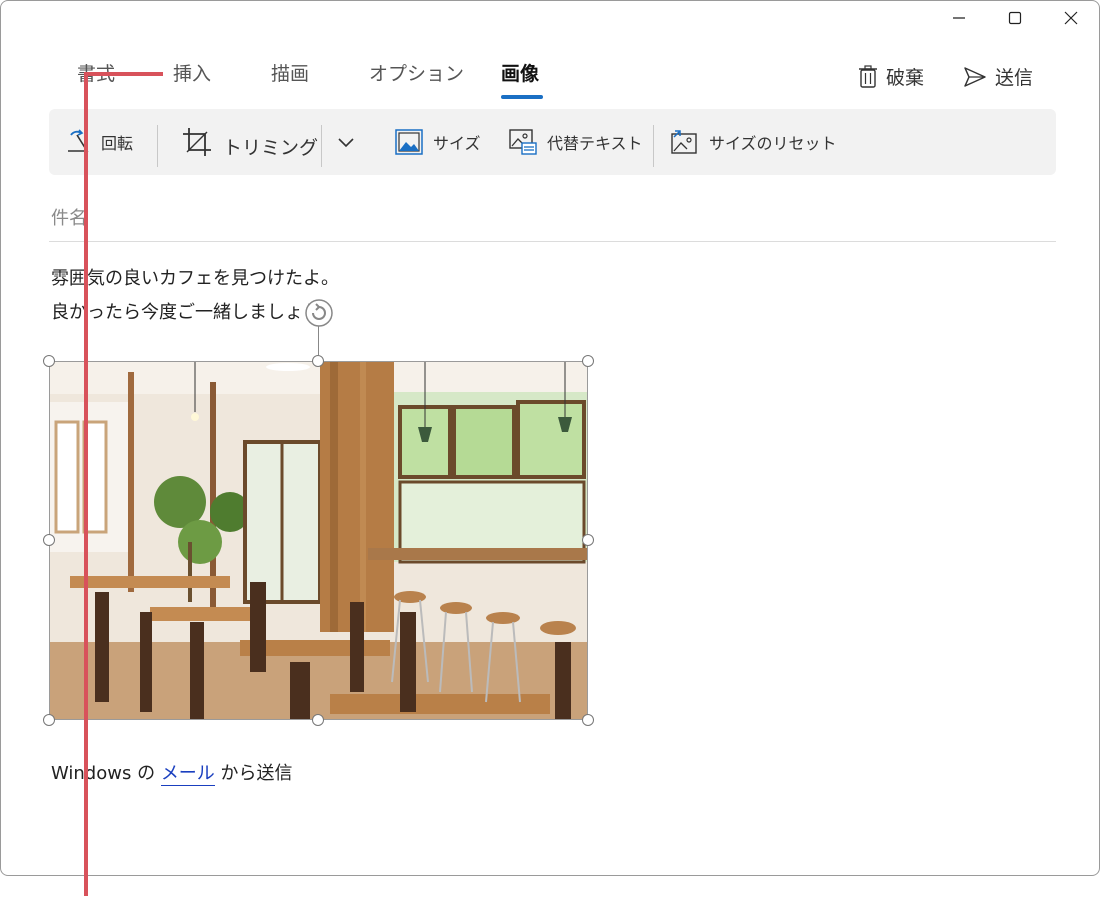  I want to click on crop-options-dropdown, so click(346, 142).